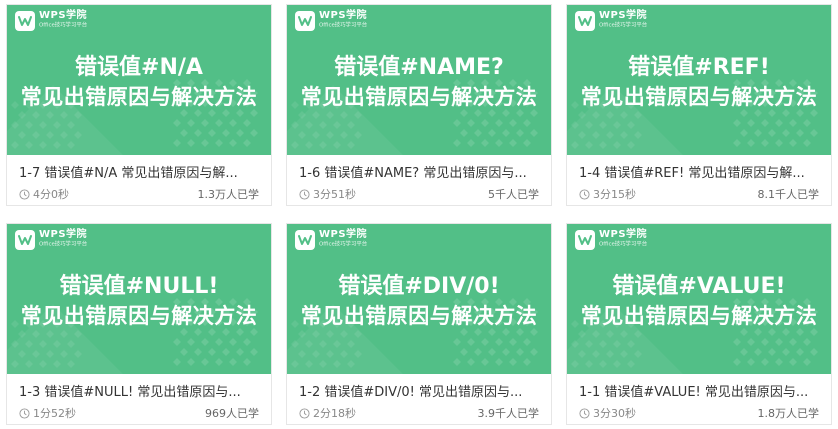 This screenshot has height=429, width=838. What do you see at coordinates (334, 413) in the screenshot?
I see `course-duration: 2分18秒` at bounding box center [334, 413].